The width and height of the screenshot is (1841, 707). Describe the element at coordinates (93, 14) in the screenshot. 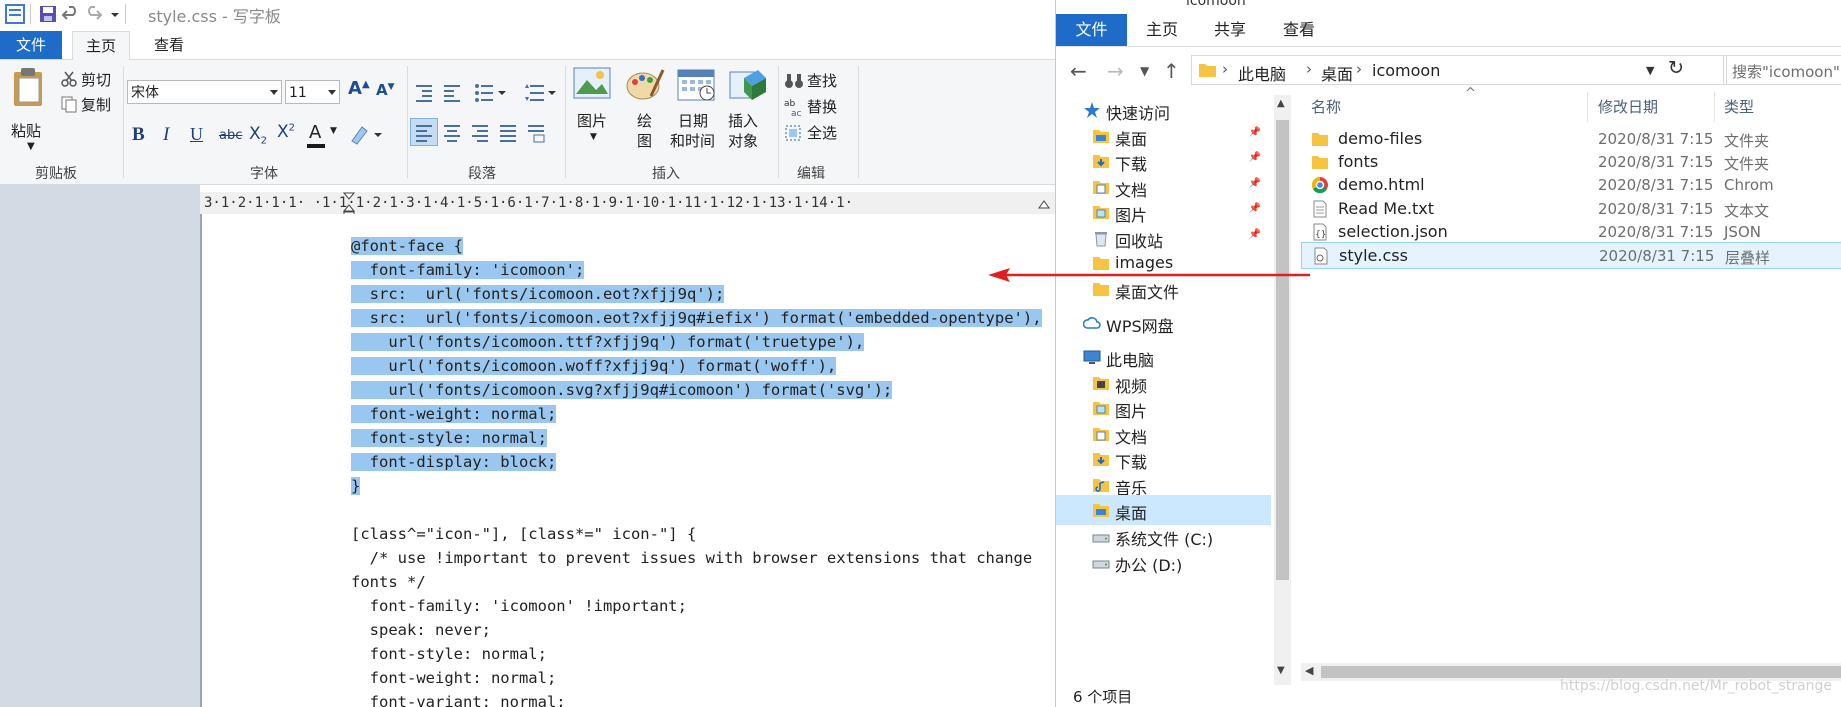

I see `redo-icon` at that location.